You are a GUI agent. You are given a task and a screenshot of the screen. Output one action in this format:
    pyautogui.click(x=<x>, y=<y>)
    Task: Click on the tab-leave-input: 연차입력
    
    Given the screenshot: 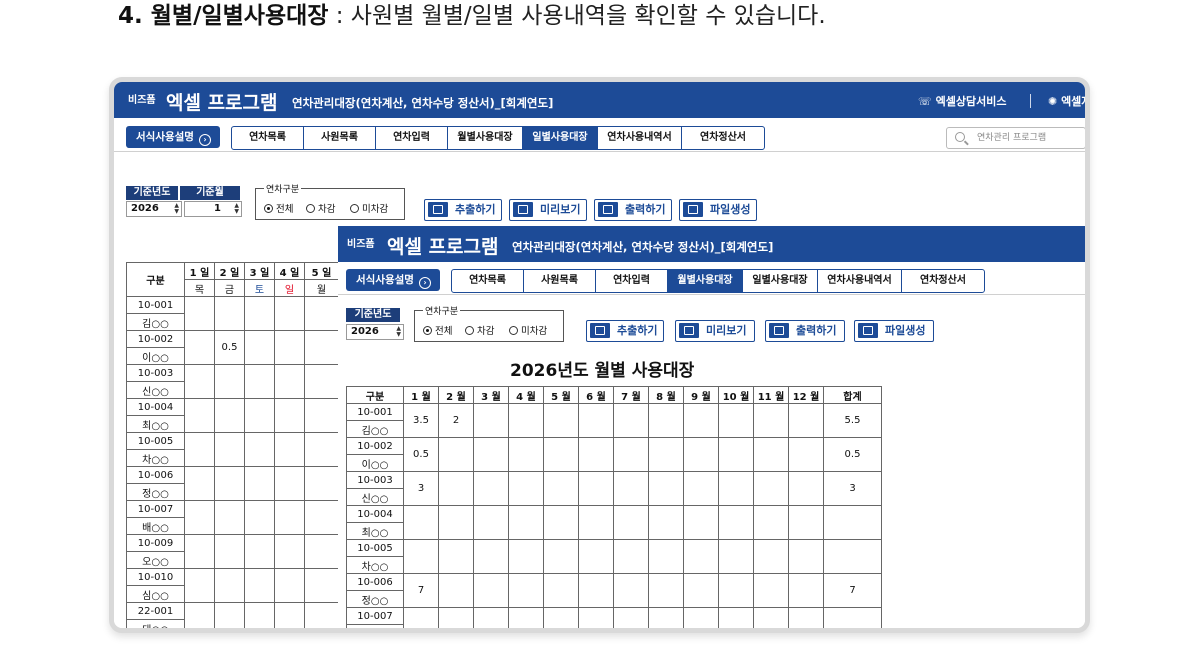 What is the action you would take?
    pyautogui.click(x=632, y=281)
    